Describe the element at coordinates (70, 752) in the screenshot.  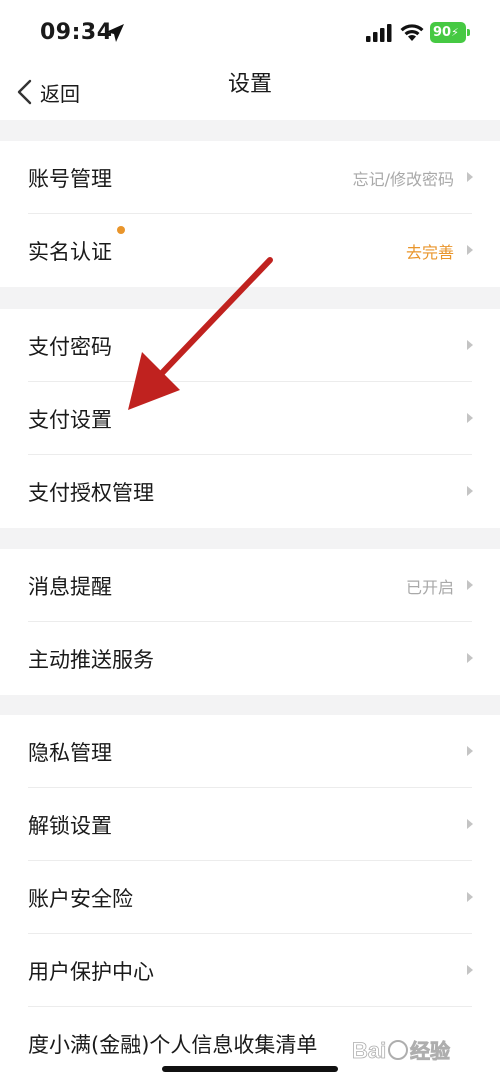
I see `row-label: 隐私管理` at that location.